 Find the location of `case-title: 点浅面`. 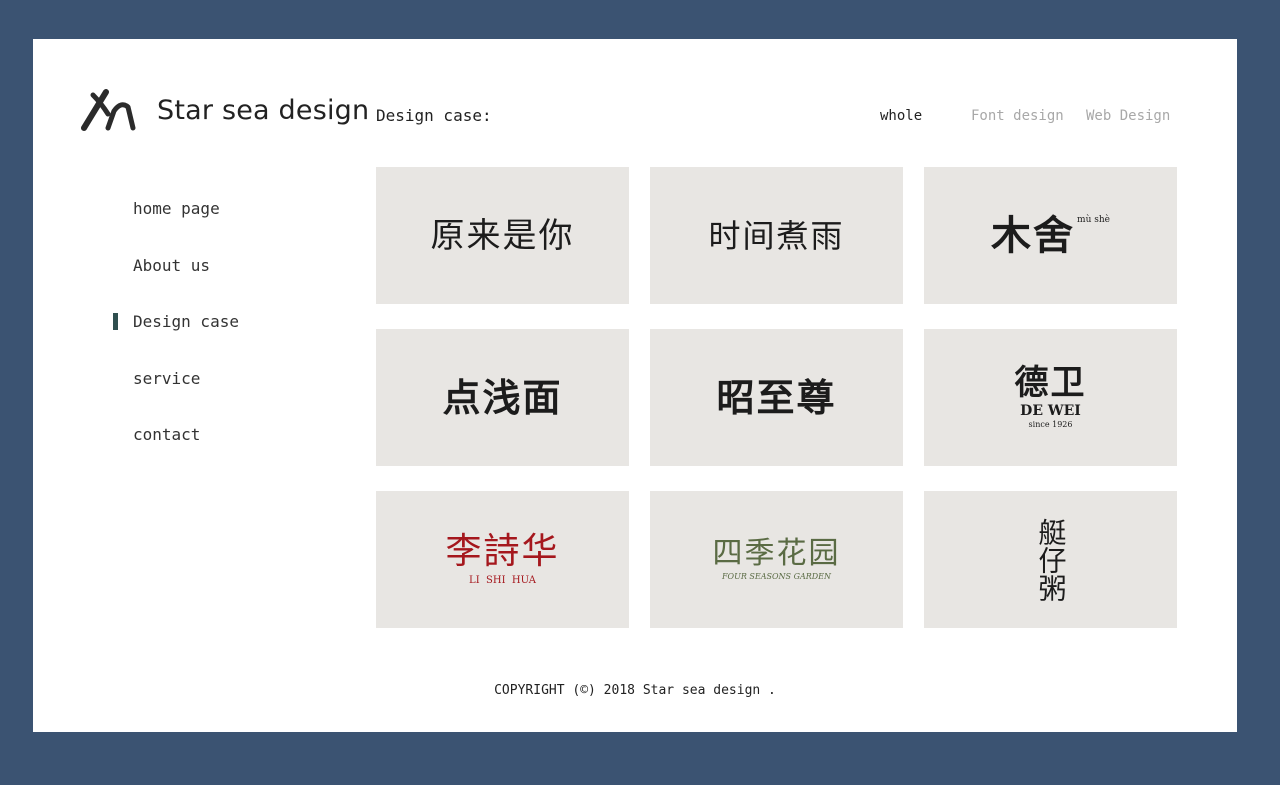

case-title: 点浅面 is located at coordinates (502, 397).